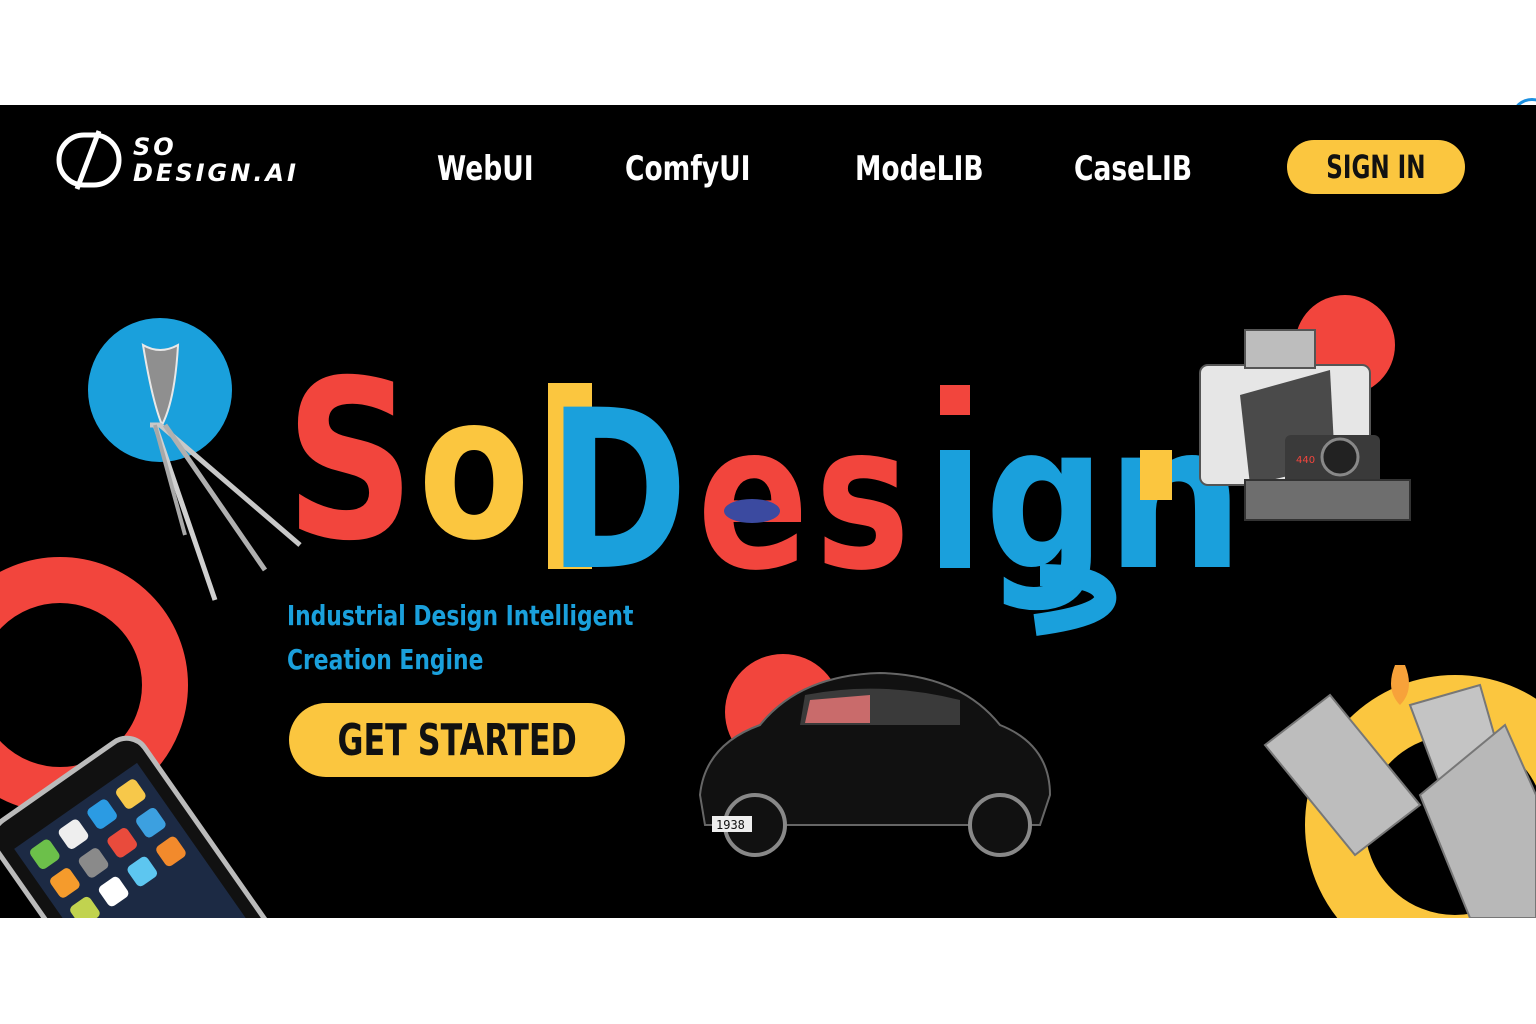 The width and height of the screenshot is (1536, 1024). I want to click on get-started-label: GET STARTED, so click(457, 740).